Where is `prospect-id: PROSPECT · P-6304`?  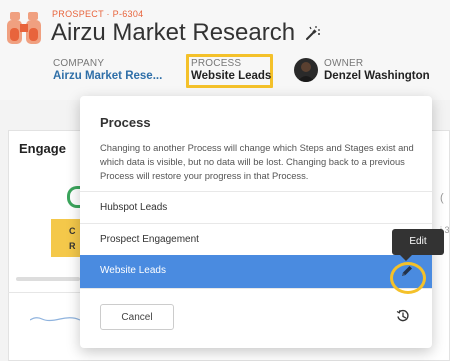 prospect-id: PROSPECT · P-6304 is located at coordinates (98, 14).